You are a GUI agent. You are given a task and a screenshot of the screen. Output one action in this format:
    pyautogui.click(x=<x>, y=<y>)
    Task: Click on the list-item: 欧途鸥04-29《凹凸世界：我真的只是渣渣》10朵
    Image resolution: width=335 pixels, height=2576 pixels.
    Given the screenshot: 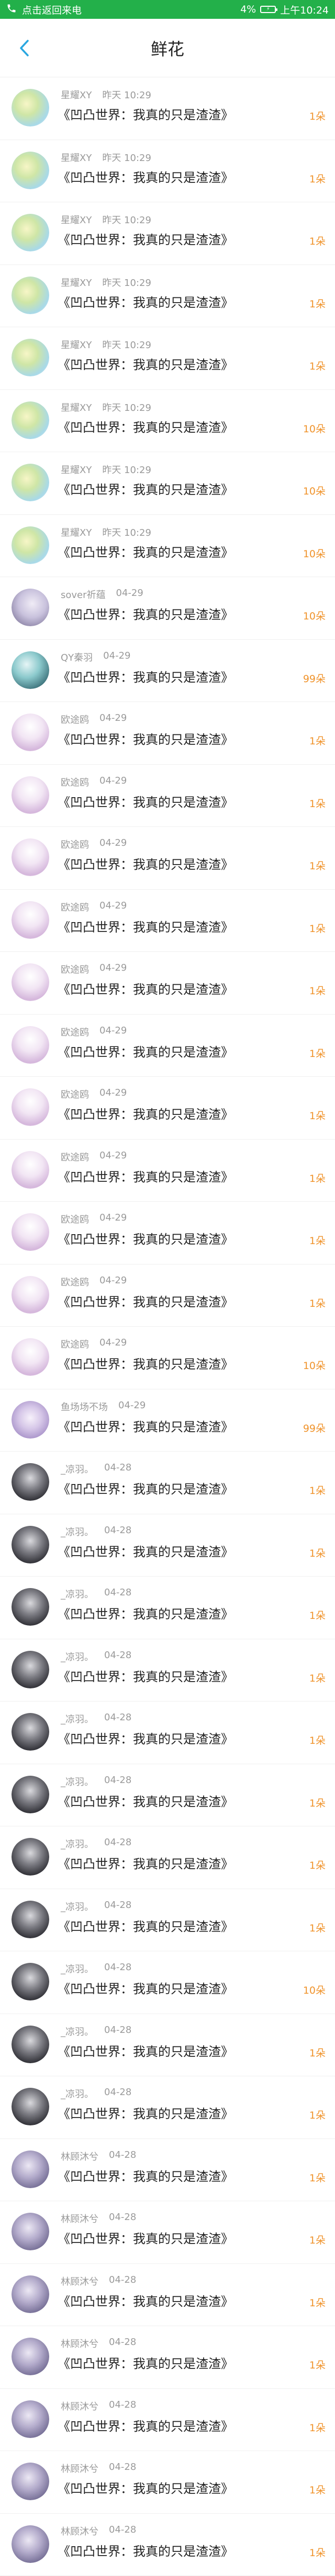 What is the action you would take?
    pyautogui.click(x=167, y=1358)
    